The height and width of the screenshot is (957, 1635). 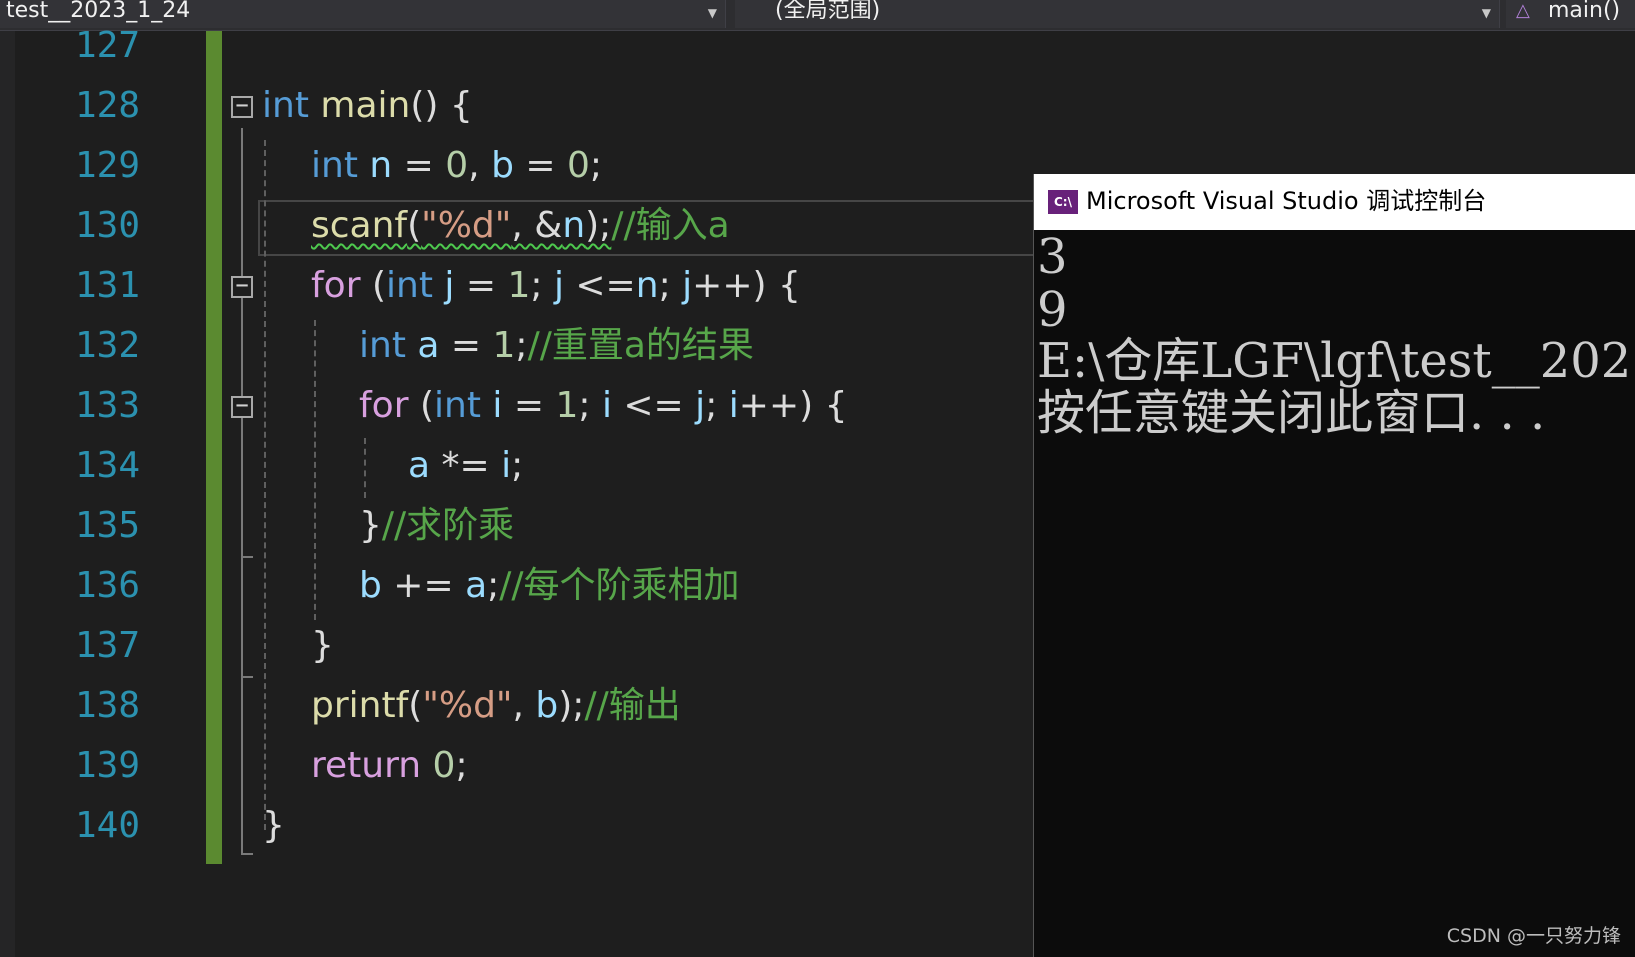 What do you see at coordinates (107, 465) in the screenshot?
I see `line-number: 134` at bounding box center [107, 465].